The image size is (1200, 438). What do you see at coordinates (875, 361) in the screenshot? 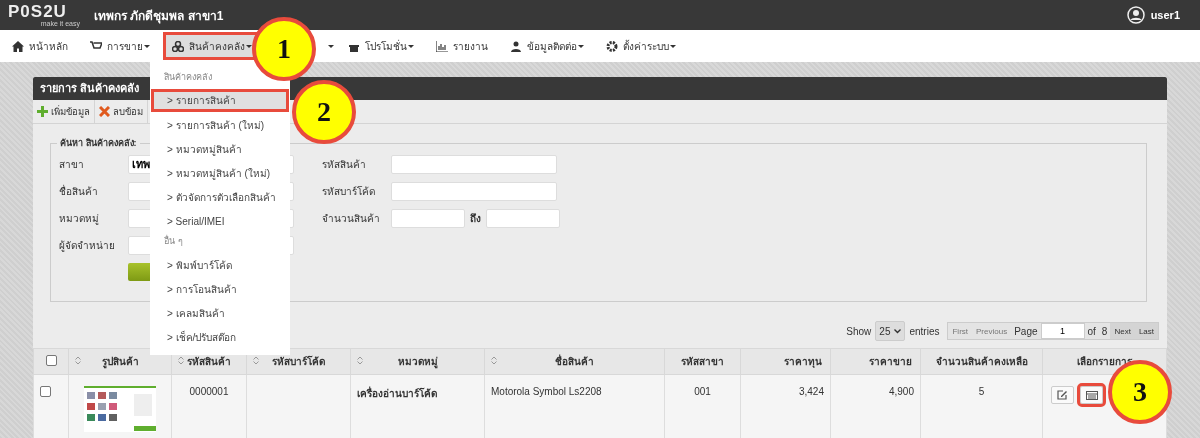
I see `column-header: ราคาขาย` at bounding box center [875, 361].